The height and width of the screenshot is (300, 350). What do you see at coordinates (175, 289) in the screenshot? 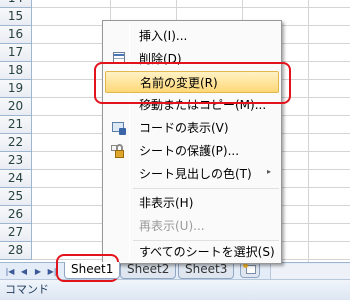
I see `status-bar: コマンド` at bounding box center [175, 289].